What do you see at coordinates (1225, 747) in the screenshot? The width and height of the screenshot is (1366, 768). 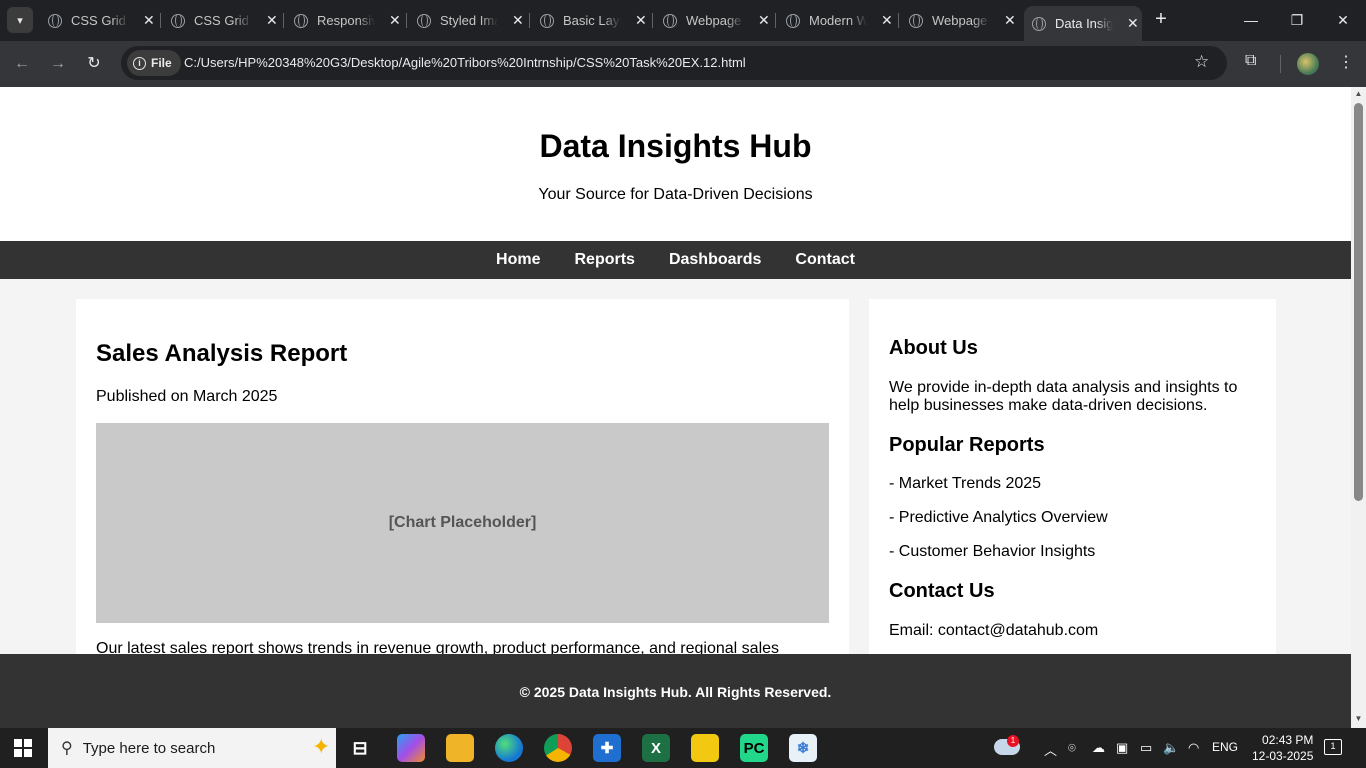 I see `language-indicator: ENG` at bounding box center [1225, 747].